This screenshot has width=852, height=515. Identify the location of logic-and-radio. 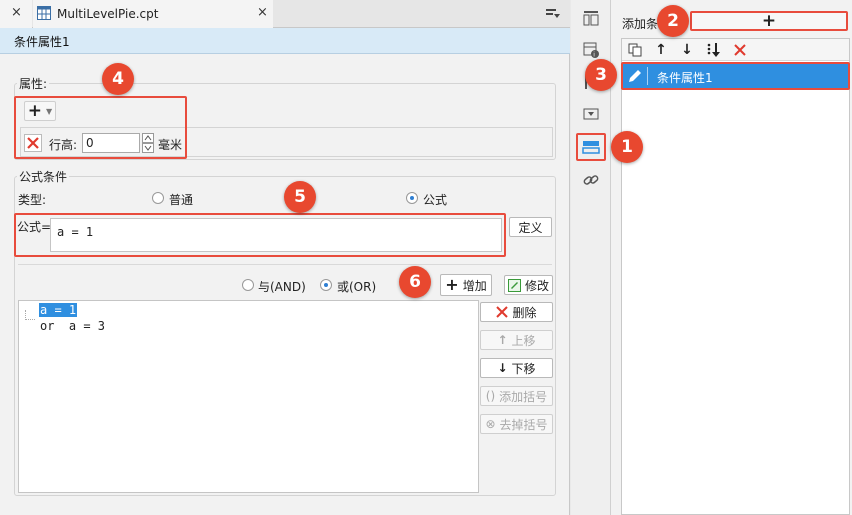
(248, 285).